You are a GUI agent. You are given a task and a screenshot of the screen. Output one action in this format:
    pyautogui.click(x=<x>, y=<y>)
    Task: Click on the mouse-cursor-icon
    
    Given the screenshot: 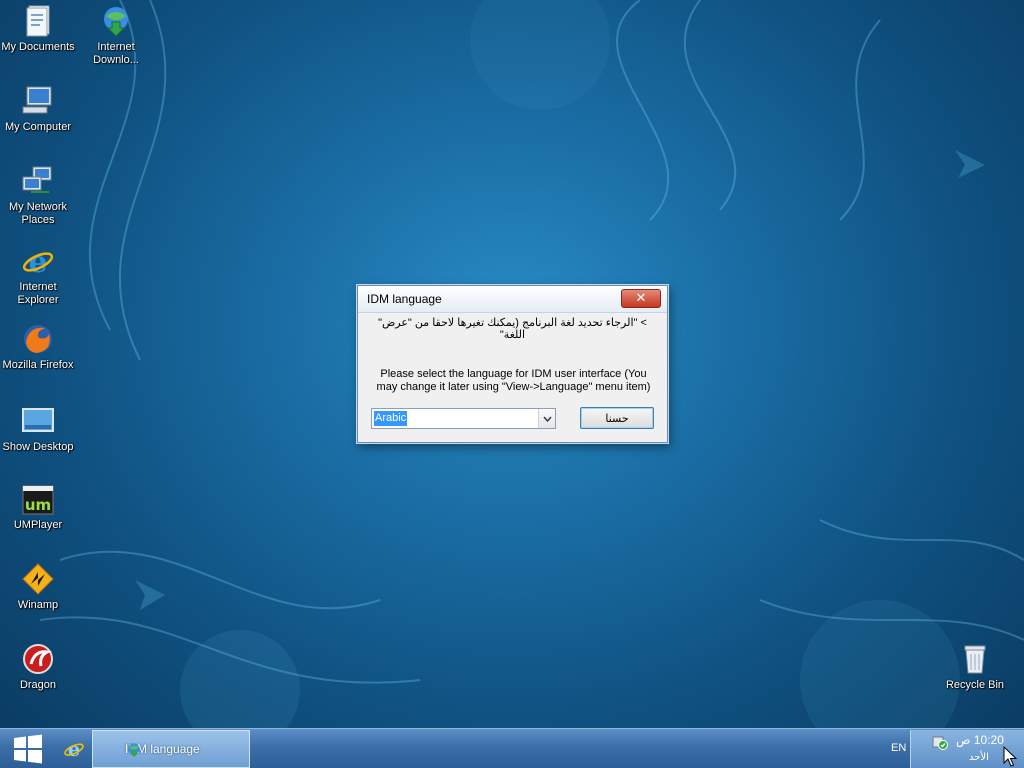 What is the action you would take?
    pyautogui.click(x=1010, y=756)
    